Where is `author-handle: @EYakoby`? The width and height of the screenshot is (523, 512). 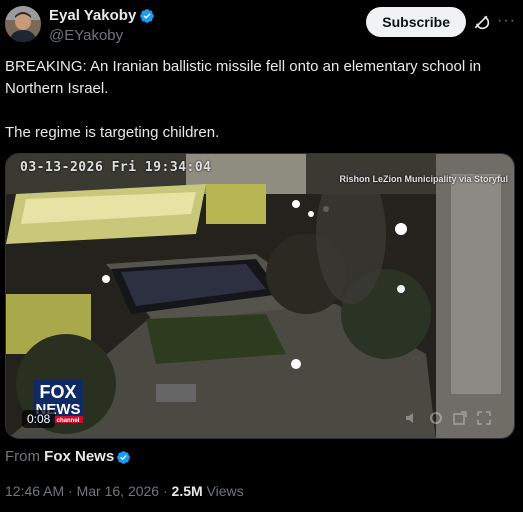 author-handle: @EYakoby is located at coordinates (102, 35).